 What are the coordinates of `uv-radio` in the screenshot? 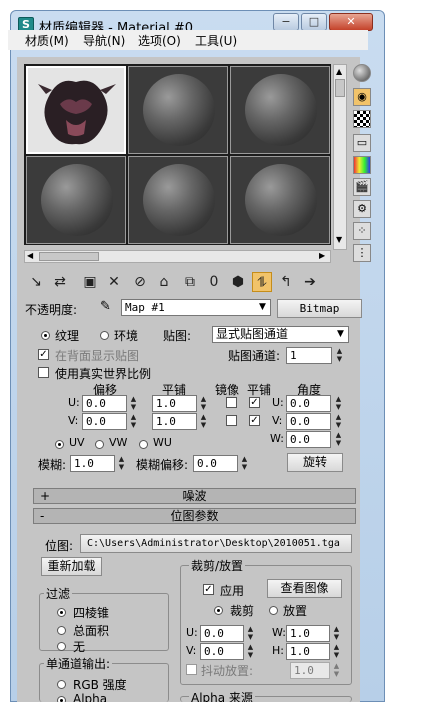 It's located at (59, 444).